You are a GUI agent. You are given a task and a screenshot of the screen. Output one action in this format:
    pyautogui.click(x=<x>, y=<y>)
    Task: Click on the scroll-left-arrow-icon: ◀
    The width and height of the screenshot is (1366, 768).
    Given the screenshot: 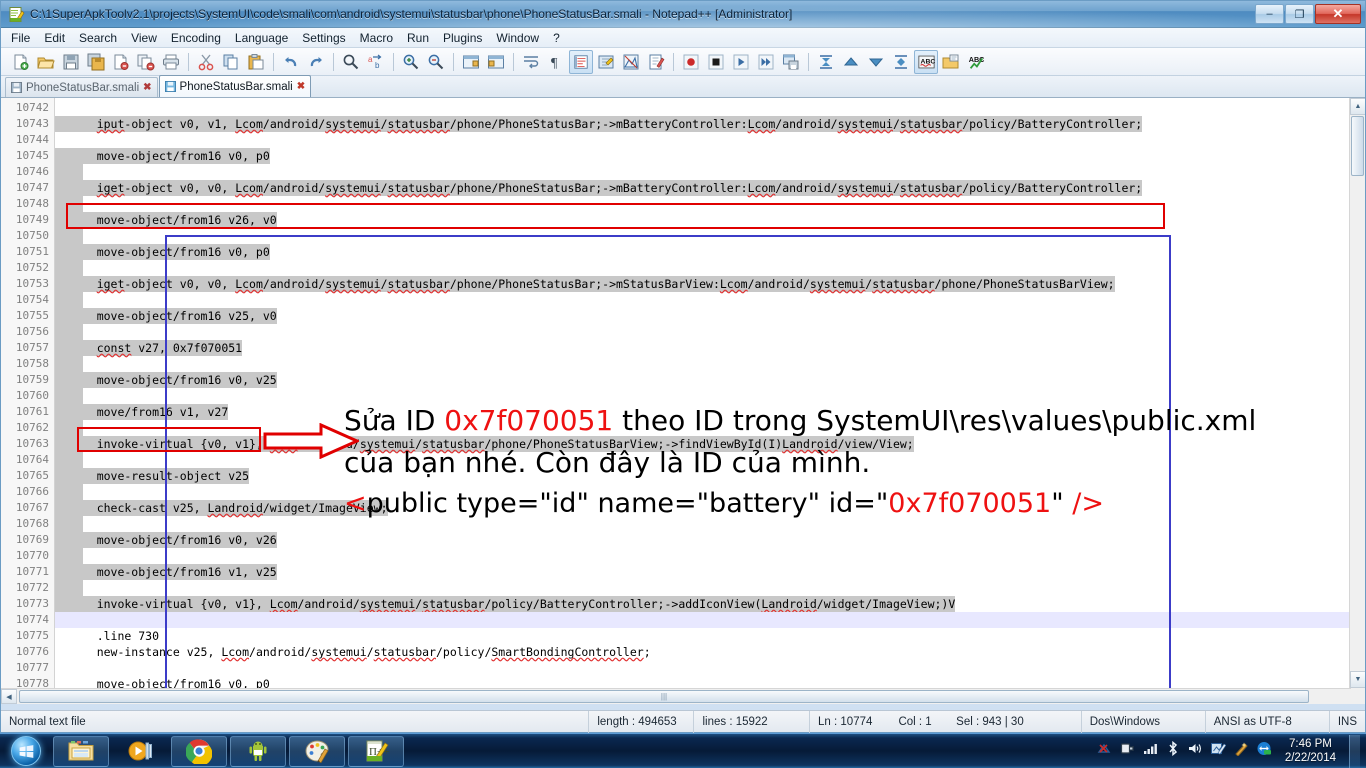 What is the action you would take?
    pyautogui.click(x=9, y=696)
    